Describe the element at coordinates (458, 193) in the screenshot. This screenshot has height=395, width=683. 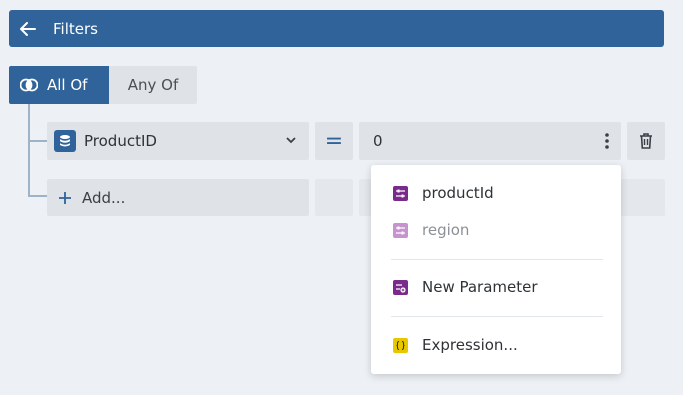
I see `menu-item-label: productId` at that location.